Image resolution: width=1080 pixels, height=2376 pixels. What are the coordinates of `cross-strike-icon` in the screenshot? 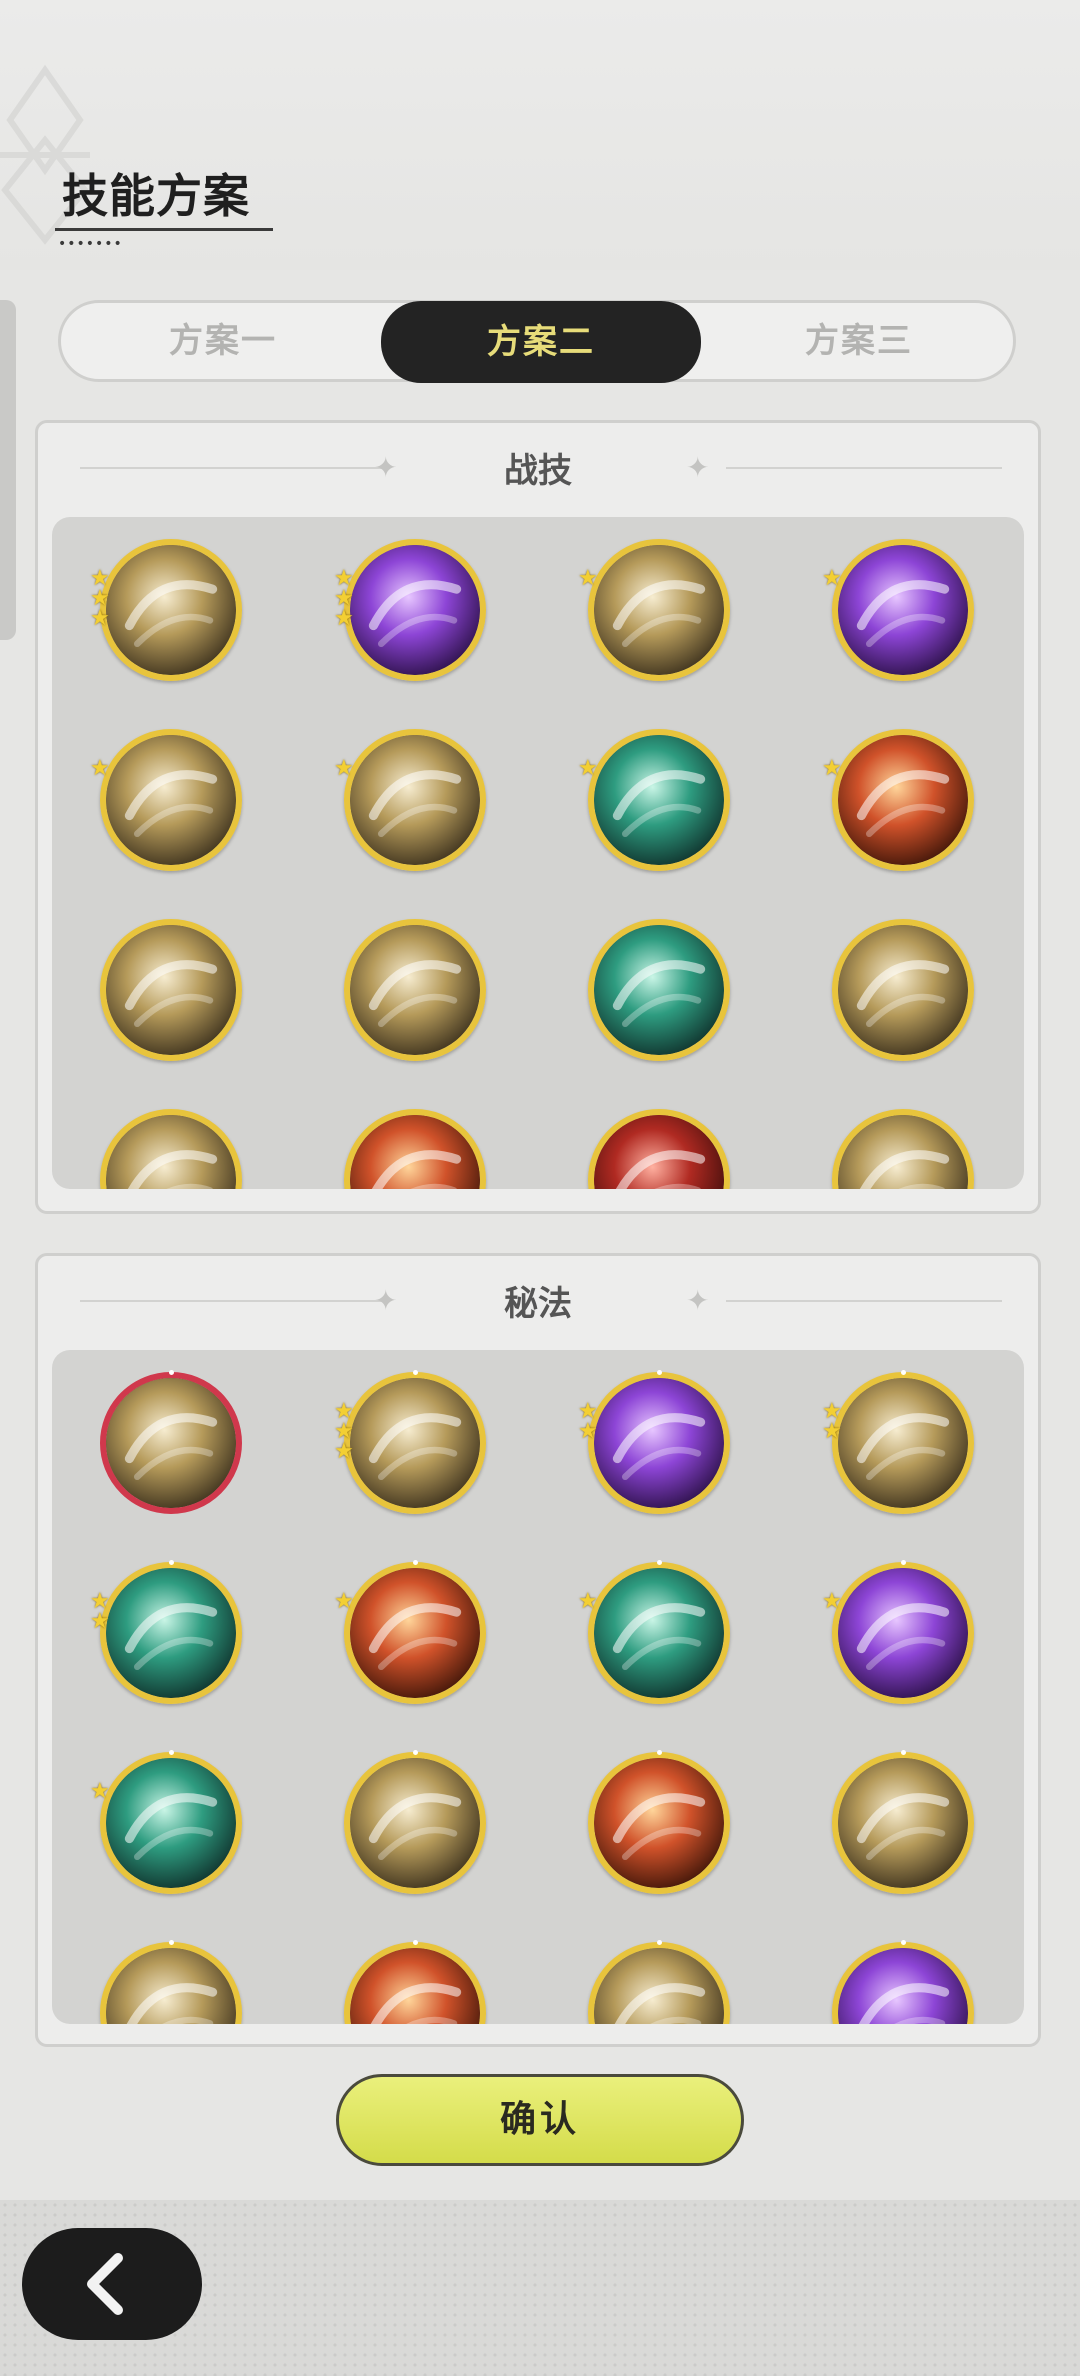 It's located at (903, 990).